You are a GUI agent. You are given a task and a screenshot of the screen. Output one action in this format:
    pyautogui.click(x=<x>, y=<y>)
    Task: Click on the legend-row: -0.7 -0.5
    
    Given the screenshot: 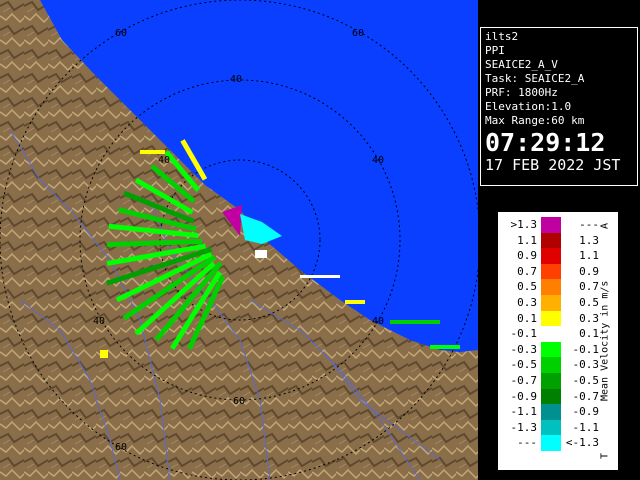 What is the action you would take?
    pyautogui.click(x=550, y=380)
    